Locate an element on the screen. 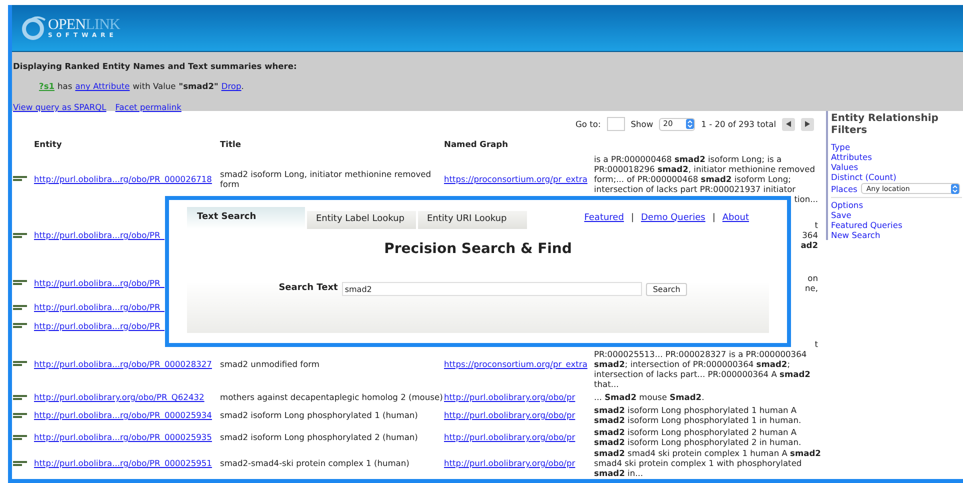  popup-link: Demo Queries is located at coordinates (673, 218).